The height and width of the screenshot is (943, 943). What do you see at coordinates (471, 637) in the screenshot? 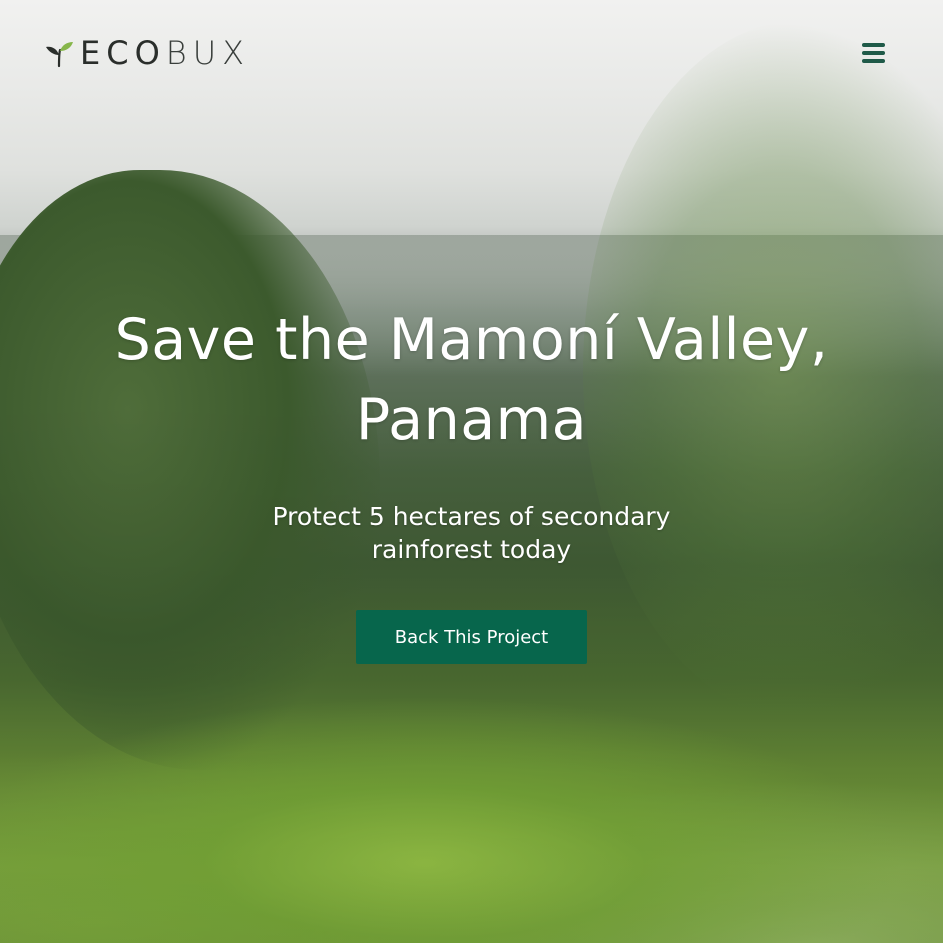
I see `back-this-project-button: Back This Project` at bounding box center [471, 637].